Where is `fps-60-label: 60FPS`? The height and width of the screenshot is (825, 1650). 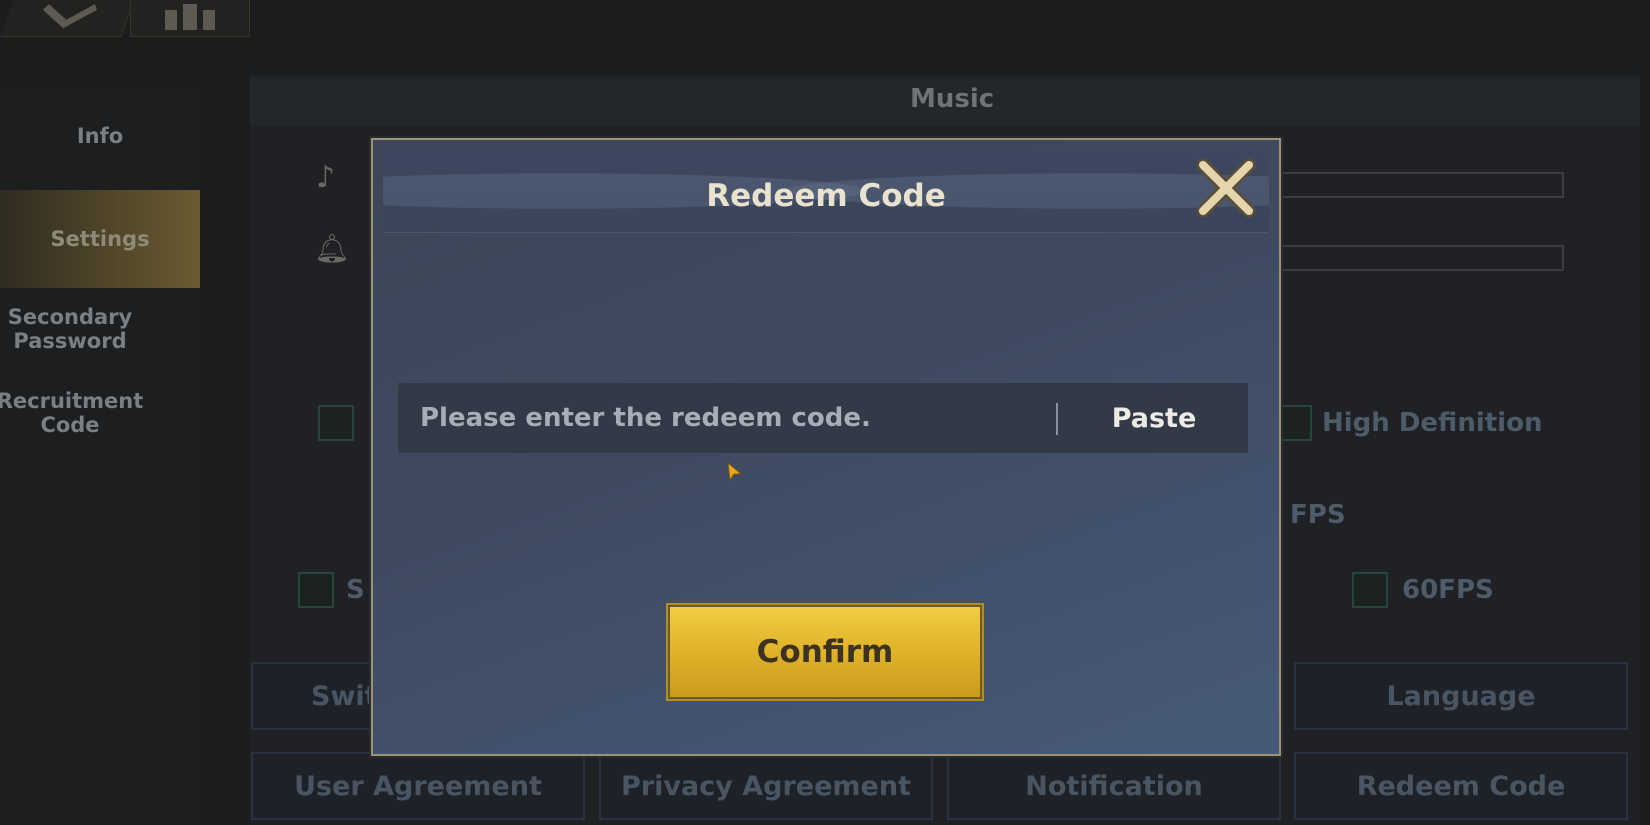 fps-60-label: 60FPS is located at coordinates (1448, 590).